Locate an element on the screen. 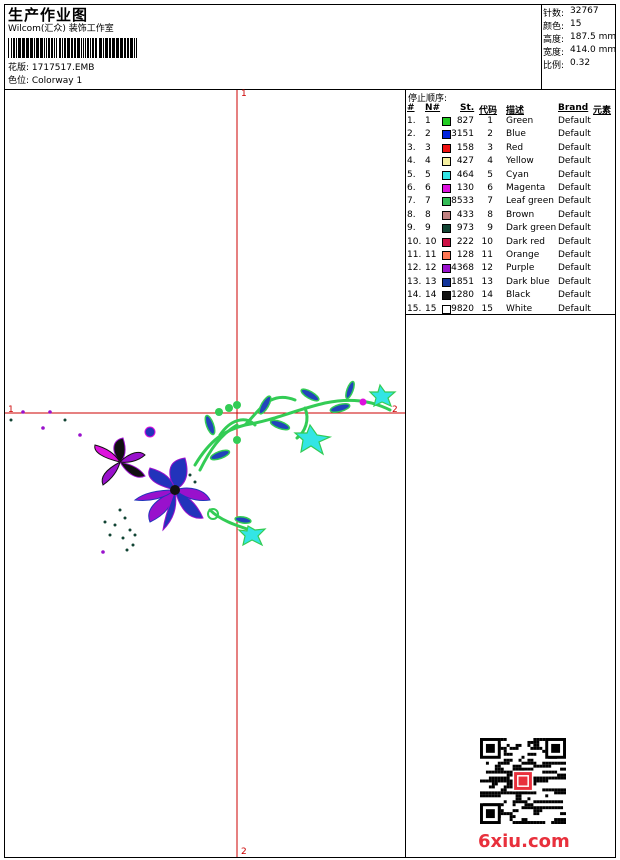 The width and height of the screenshot is (620, 860). col-header-stitches: St. is located at coordinates (467, 108).